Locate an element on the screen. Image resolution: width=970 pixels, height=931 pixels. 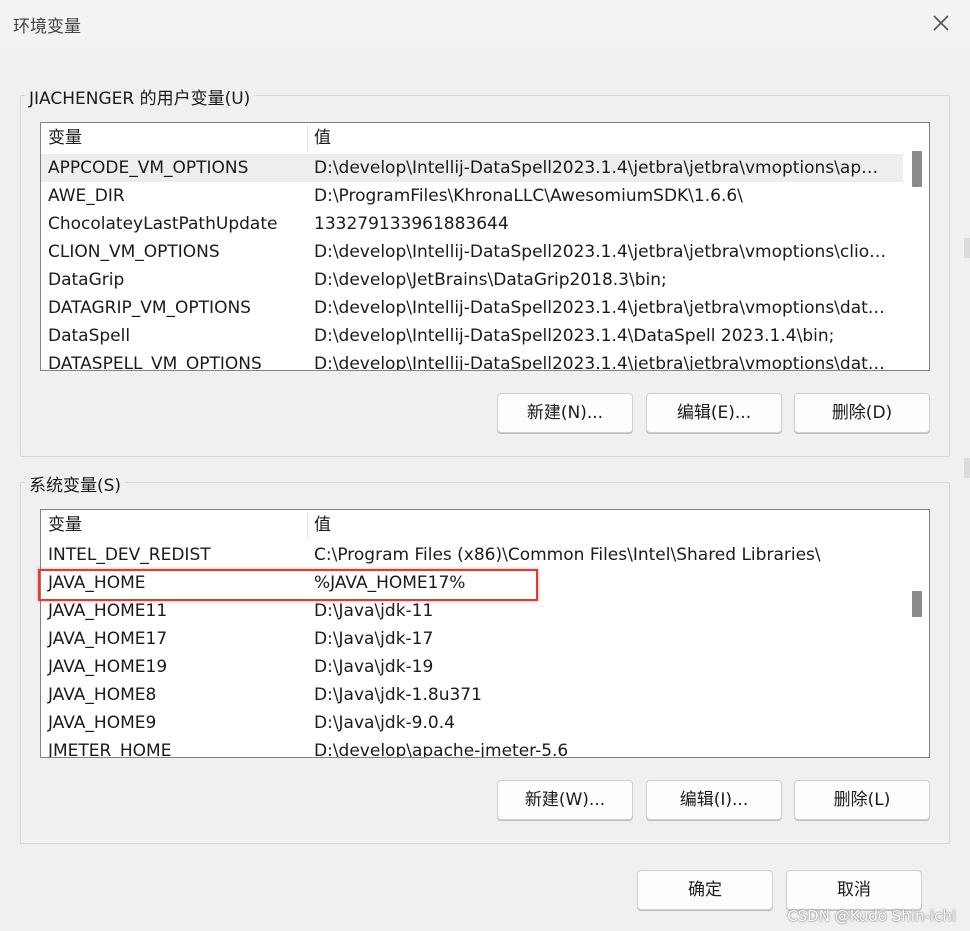
variable-value: D:\Java\jdk-17 is located at coordinates (374, 639).